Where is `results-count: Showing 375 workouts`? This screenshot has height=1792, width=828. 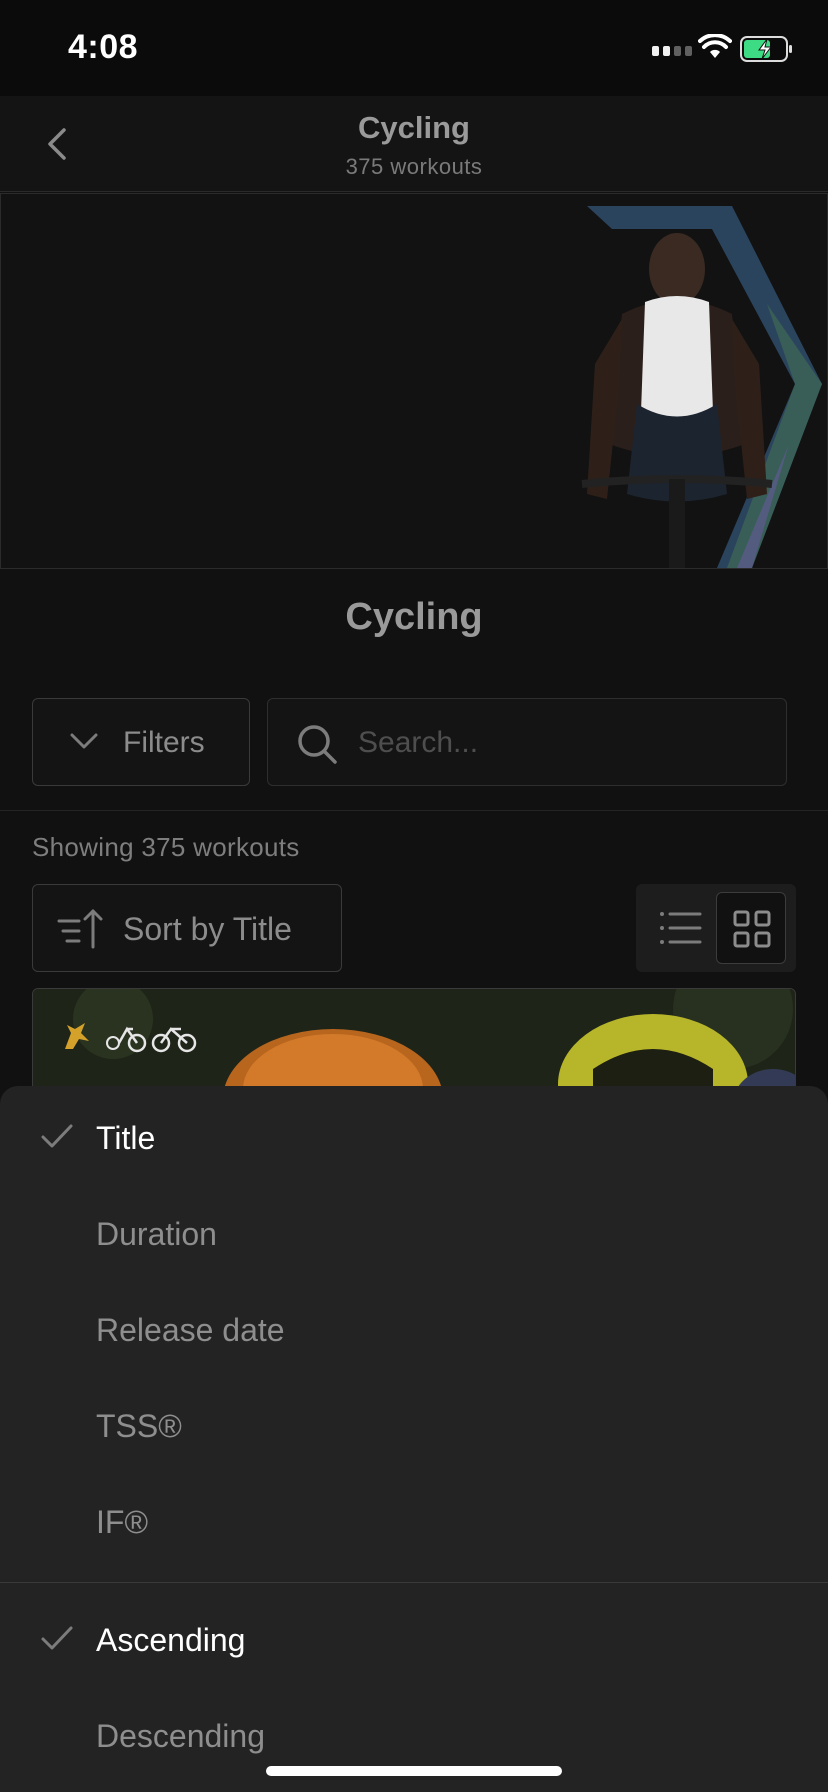 results-count: Showing 375 workouts is located at coordinates (166, 847).